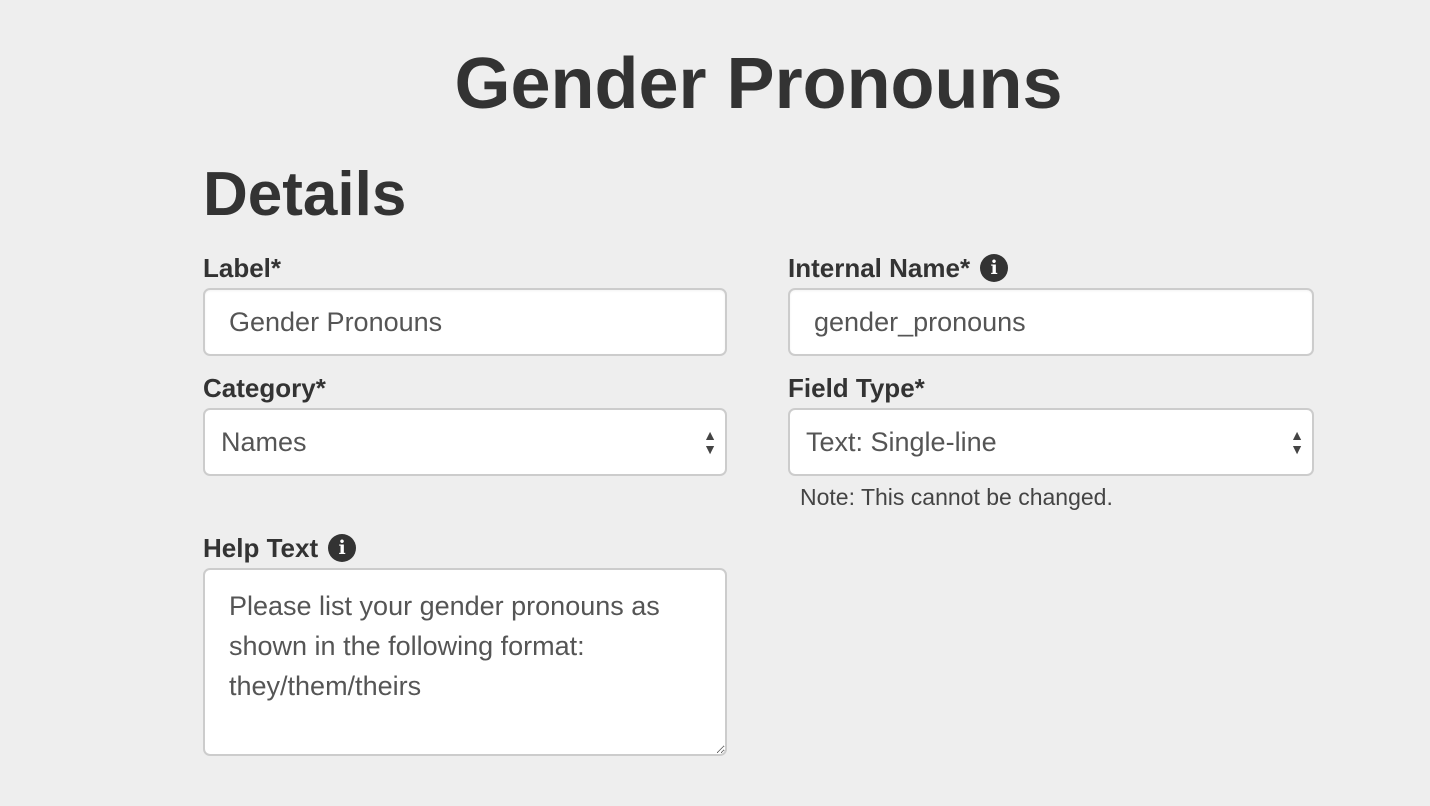 This screenshot has width=1430, height=806. I want to click on internal-name-field-label: Internal Name* i, so click(898, 268).